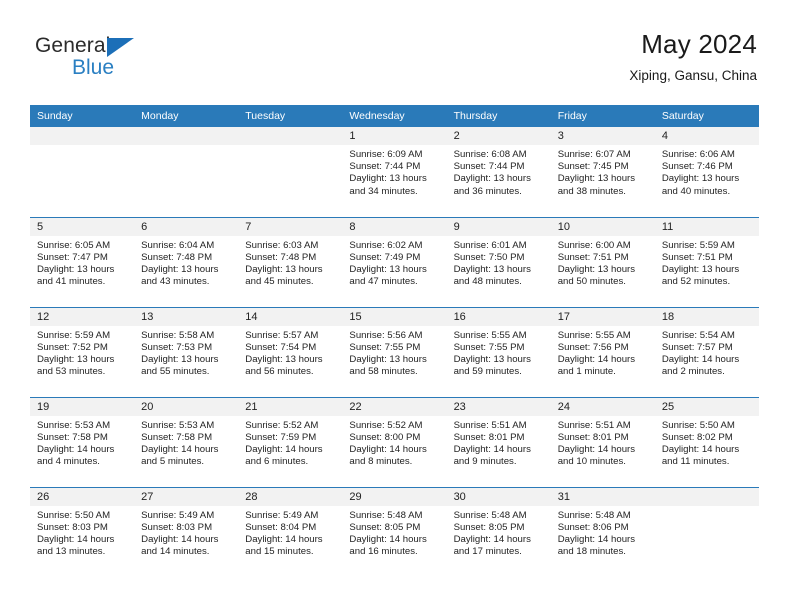 The width and height of the screenshot is (792, 612). I want to click on sunset-text: Sunset: 7:46 PM, so click(697, 167).